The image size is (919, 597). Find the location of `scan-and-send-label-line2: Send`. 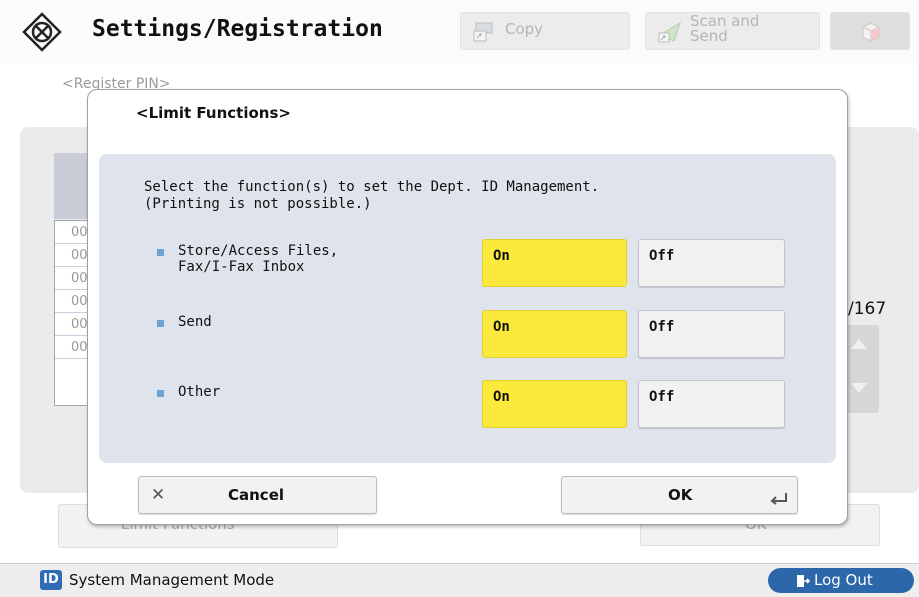

scan-and-send-label-line2: Send is located at coordinates (709, 36).